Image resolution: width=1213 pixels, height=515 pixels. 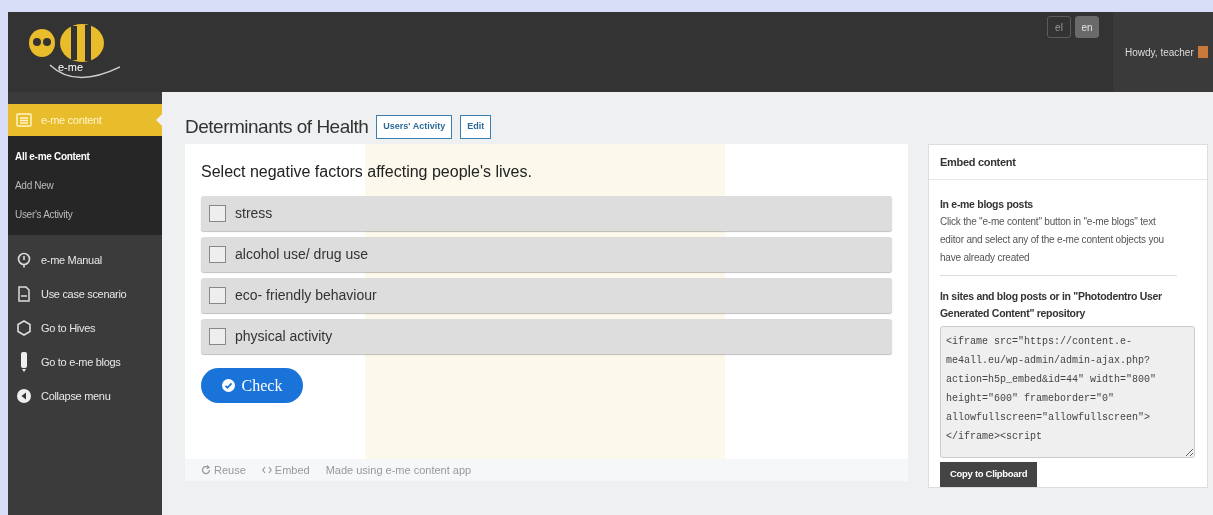 I want to click on document-icon, so click(x=24, y=294).